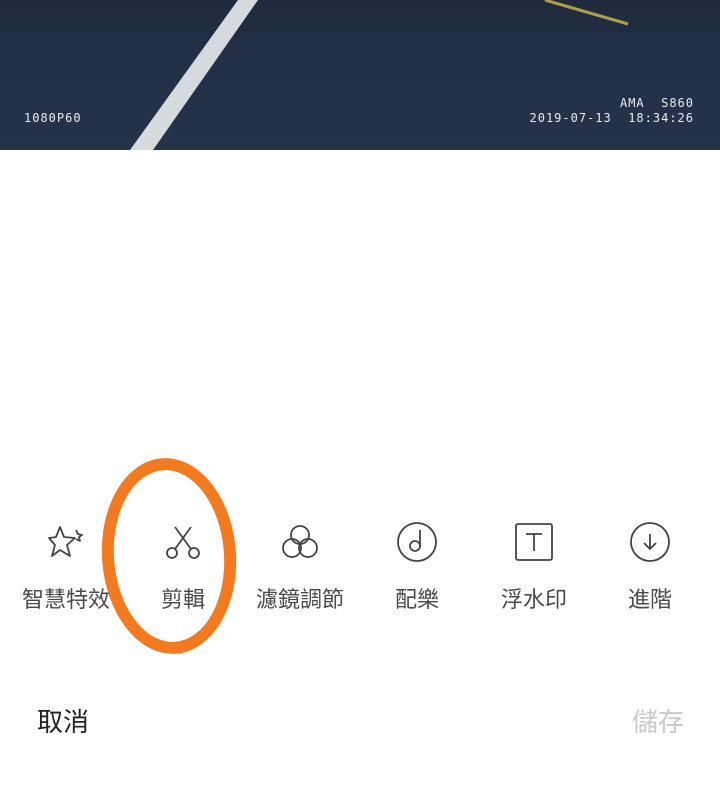  I want to click on tool-label: 進階, so click(649, 600).